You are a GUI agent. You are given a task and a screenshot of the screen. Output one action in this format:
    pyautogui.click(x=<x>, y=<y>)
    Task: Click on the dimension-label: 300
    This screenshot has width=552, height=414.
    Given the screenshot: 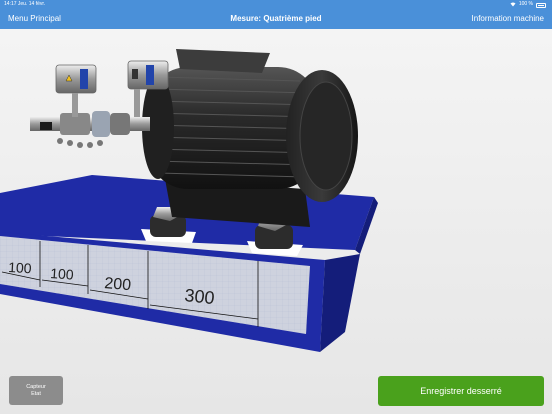 What is the action you would take?
    pyautogui.click(x=200, y=296)
    